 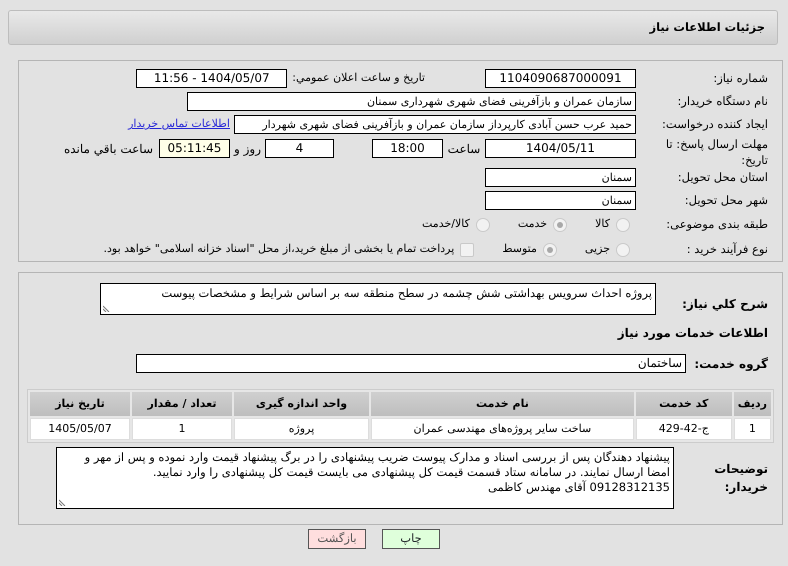 I want to click on option-label: کالا/خدمت, so click(x=446, y=224).